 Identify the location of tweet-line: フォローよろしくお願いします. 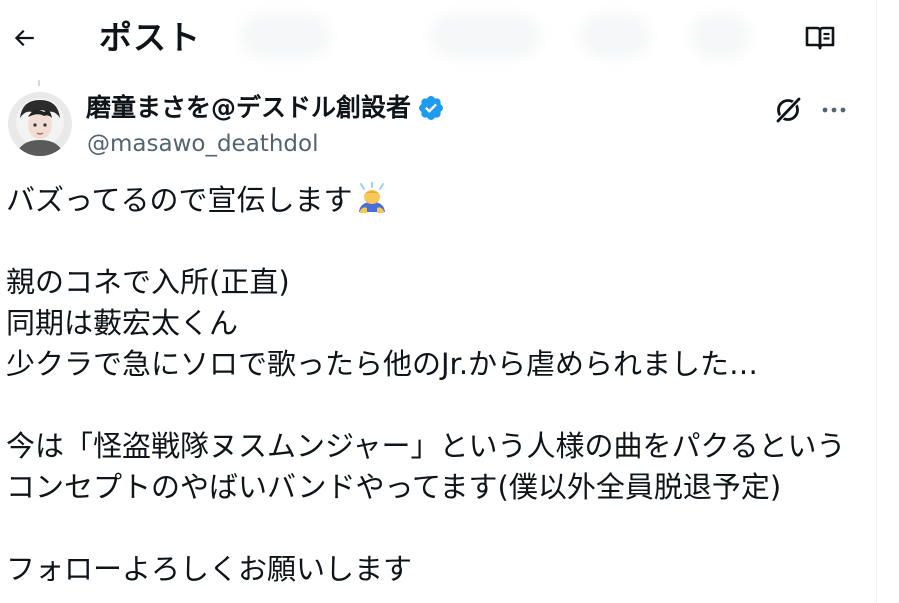
(209, 569).